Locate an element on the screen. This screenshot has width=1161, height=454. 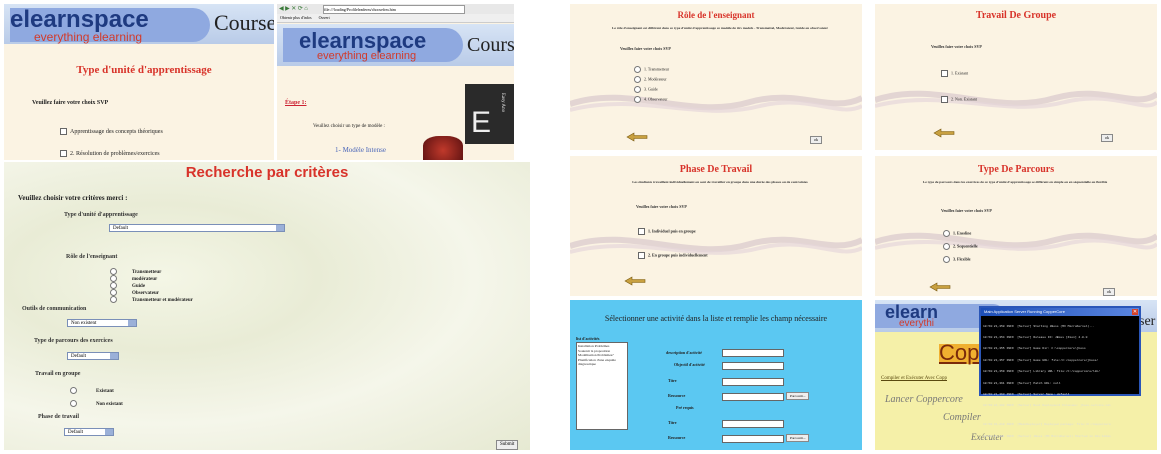
ressource2-input is located at coordinates (753, 439).